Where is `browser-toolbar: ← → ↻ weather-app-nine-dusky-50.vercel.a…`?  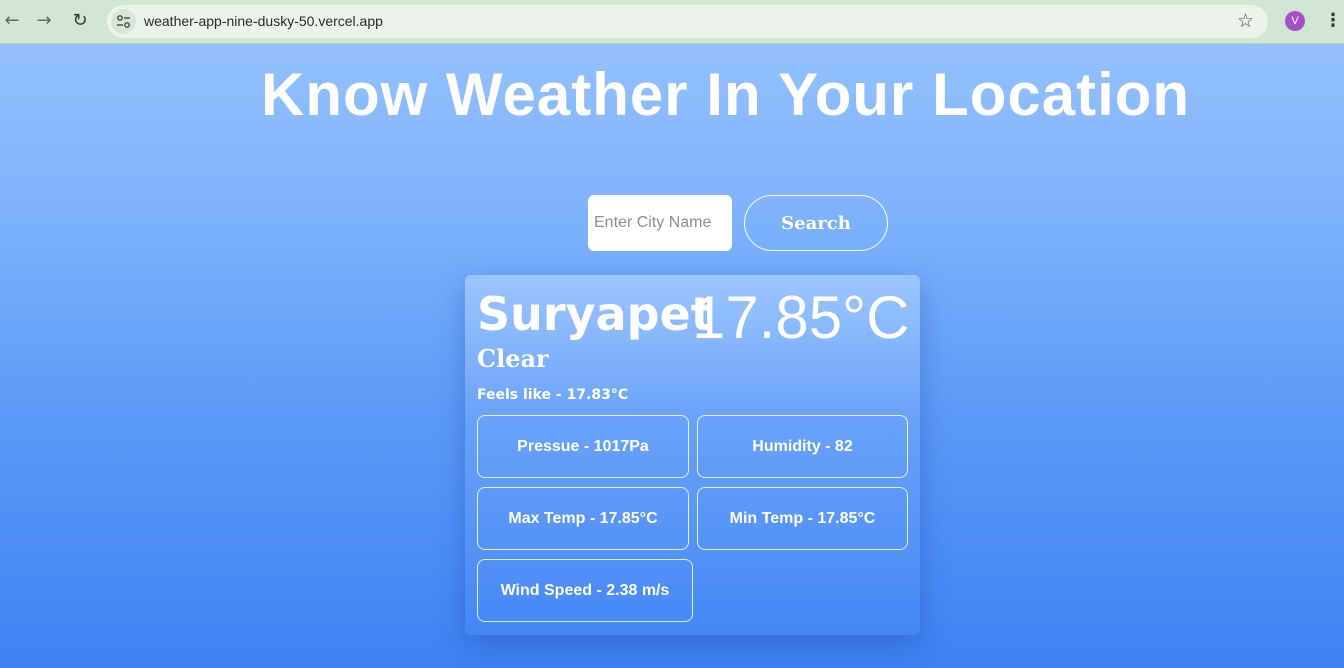 browser-toolbar: ← → ↻ weather-app-nine-dusky-50.vercel.a… is located at coordinates (672, 22).